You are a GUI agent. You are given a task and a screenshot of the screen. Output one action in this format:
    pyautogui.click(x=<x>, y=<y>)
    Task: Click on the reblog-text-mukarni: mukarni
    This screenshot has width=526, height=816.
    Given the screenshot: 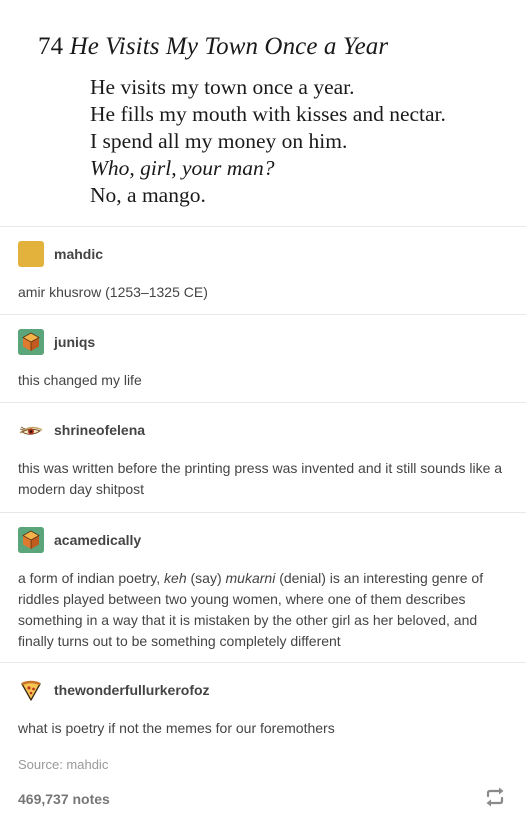 What is the action you would take?
    pyautogui.click(x=250, y=578)
    